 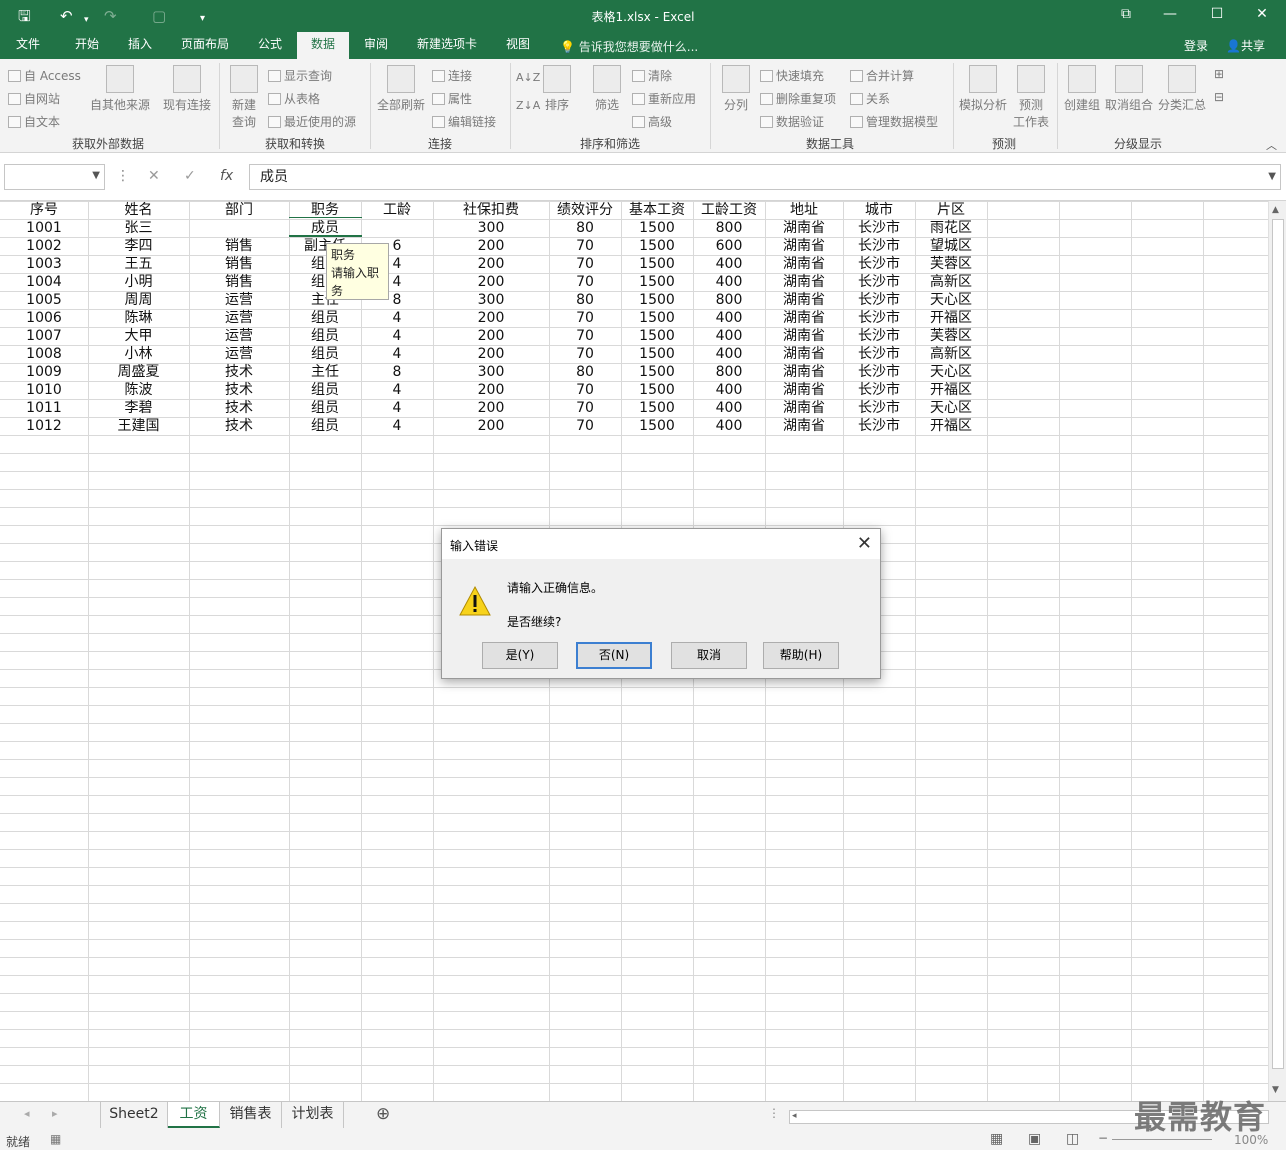 I want to click on sign-in-link: 登录, so click(x=1196, y=45).